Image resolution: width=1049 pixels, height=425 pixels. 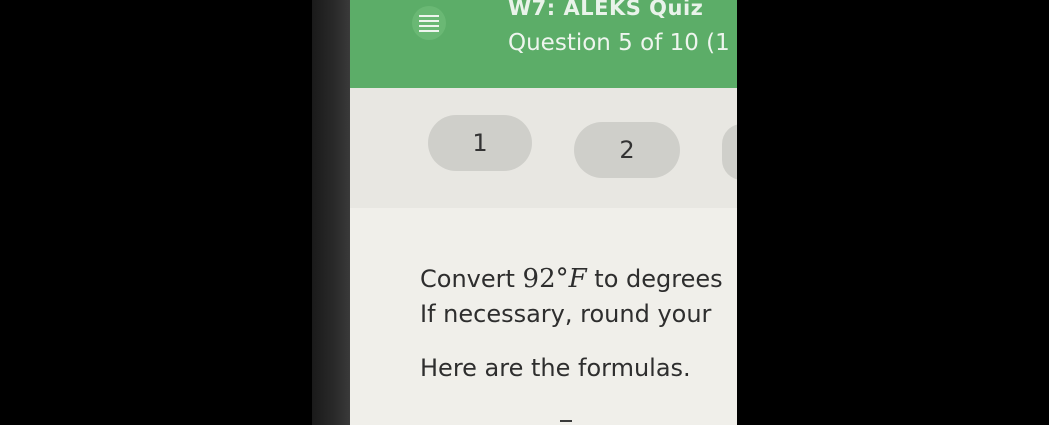 What do you see at coordinates (566, 421) in the screenshot?
I see `formula-fragment` at bounding box center [566, 421].